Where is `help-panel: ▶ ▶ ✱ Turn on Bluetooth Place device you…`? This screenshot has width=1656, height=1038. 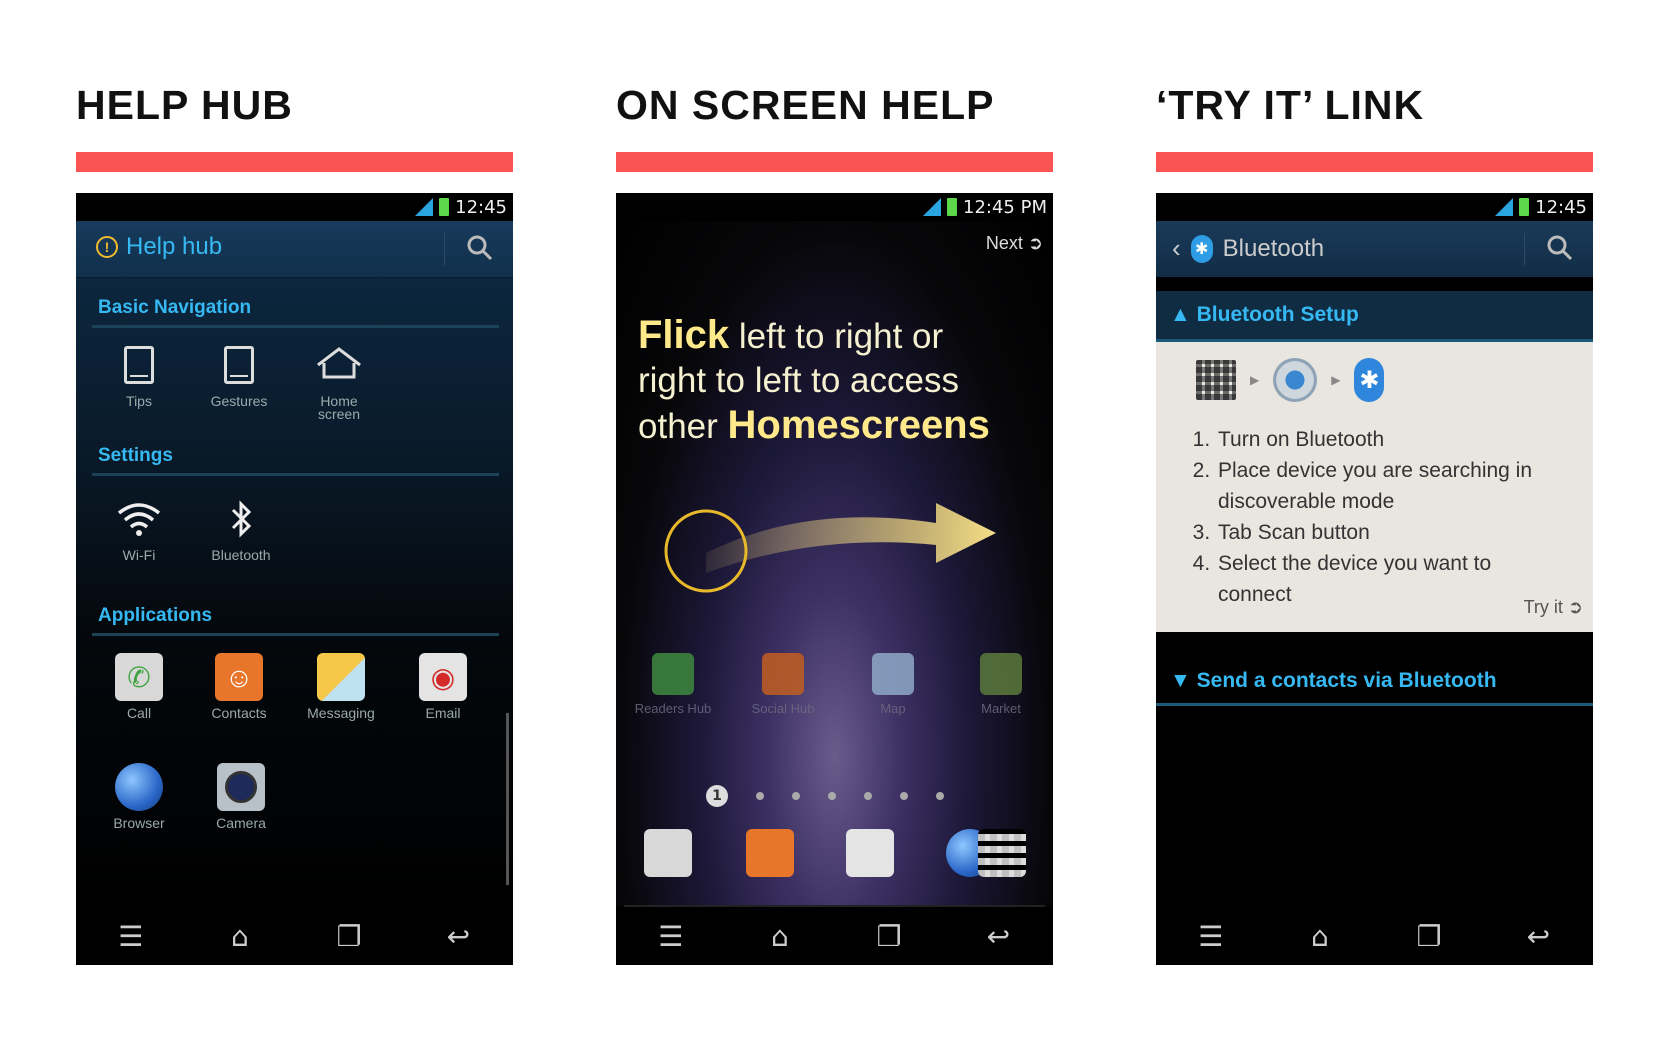 help-panel: ▶ ▶ ✱ Turn on Bluetooth Place device you… is located at coordinates (1374, 487).